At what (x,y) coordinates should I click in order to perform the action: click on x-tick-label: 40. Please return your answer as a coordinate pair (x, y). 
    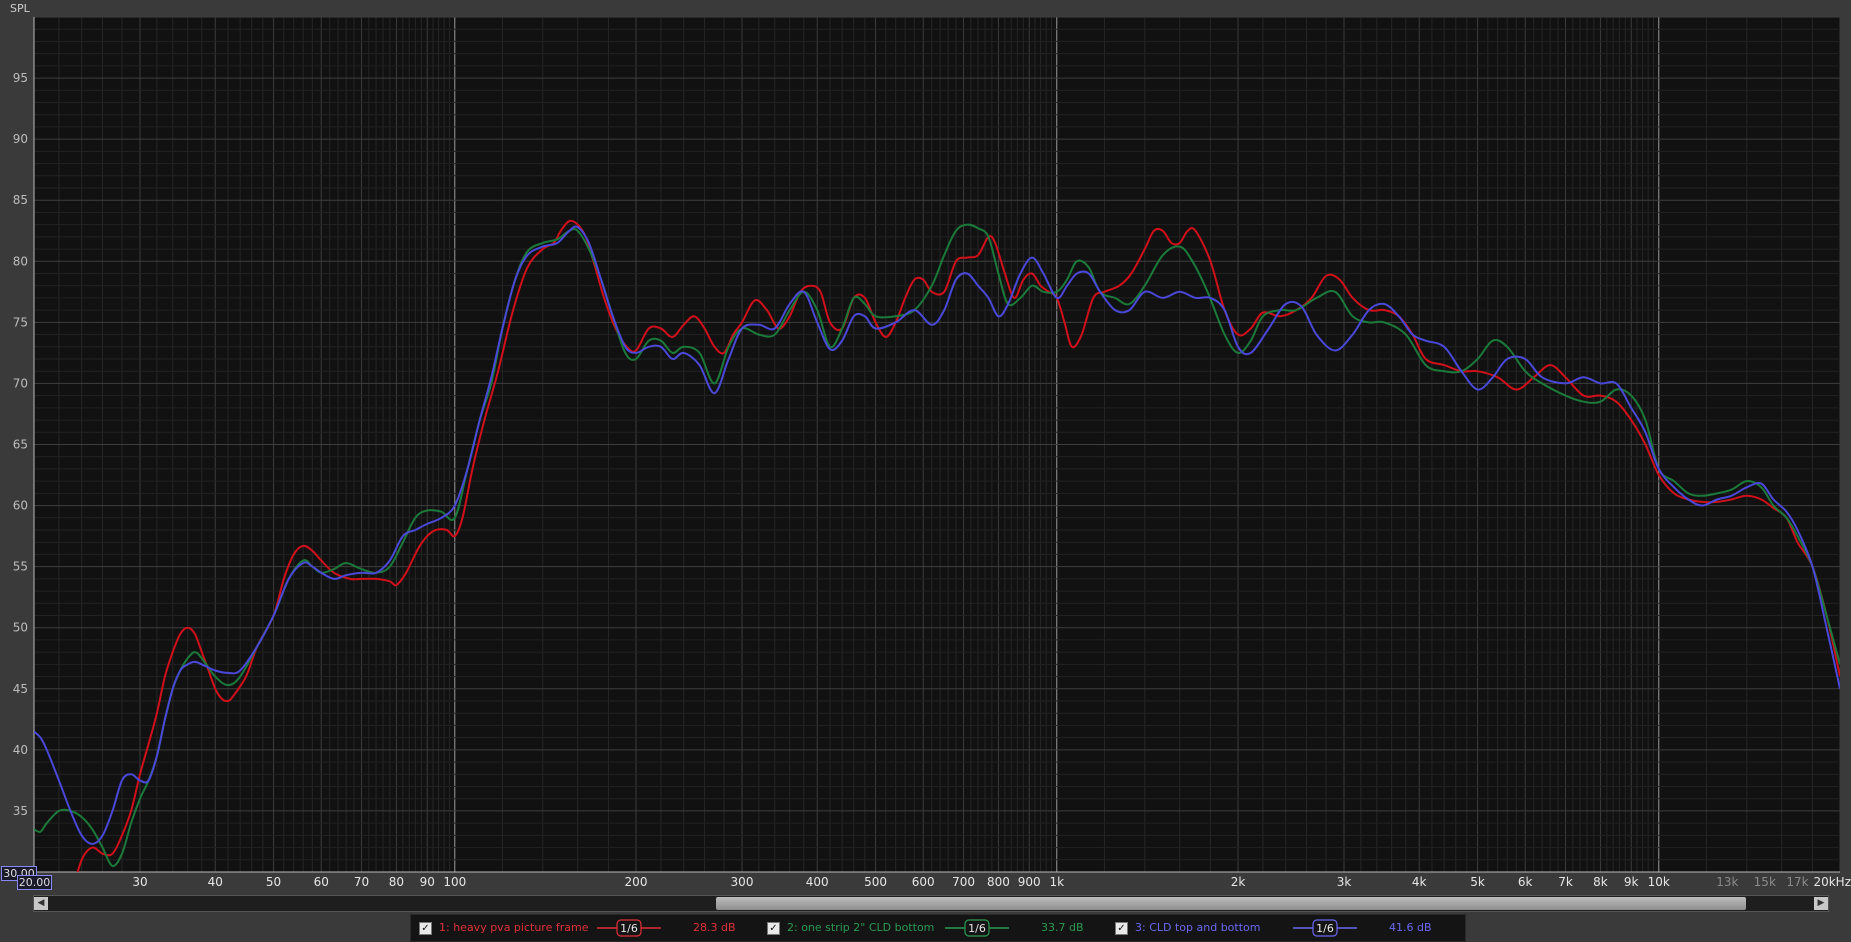
    Looking at the image, I should click on (215, 882).